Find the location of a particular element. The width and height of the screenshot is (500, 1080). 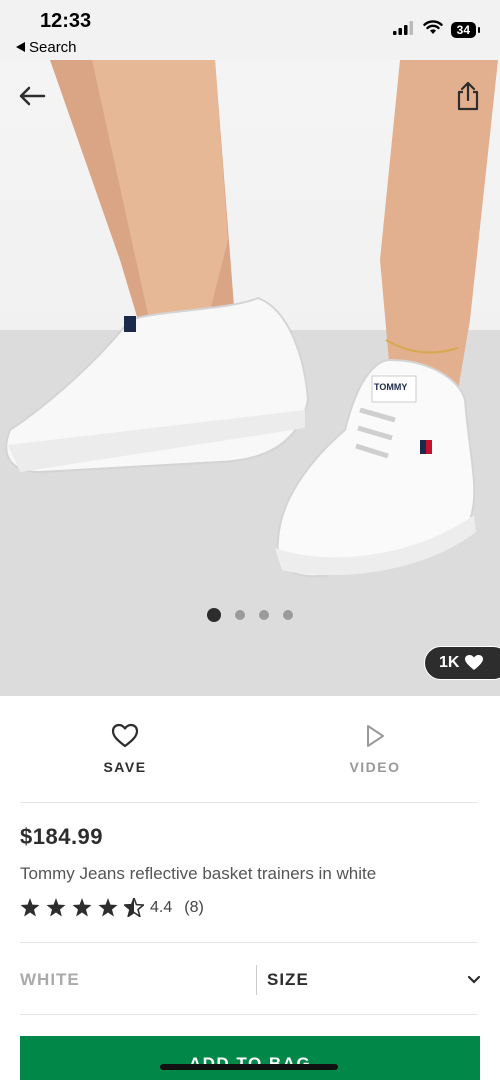

play-icon is located at coordinates (375, 736).